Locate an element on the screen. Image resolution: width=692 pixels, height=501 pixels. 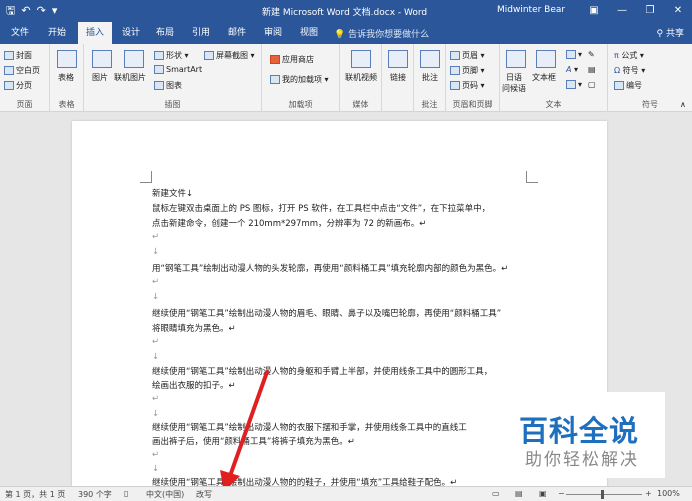
read-mode-icon: ▭ is located at coordinates (496, 493).